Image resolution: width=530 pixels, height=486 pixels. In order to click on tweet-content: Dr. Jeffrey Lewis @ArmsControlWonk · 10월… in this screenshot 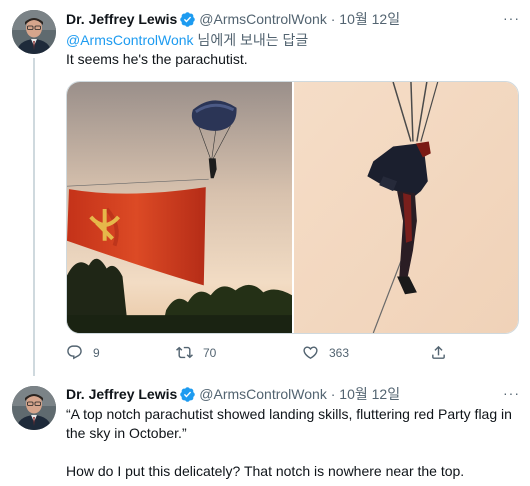, I will do `click(293, 39)`.